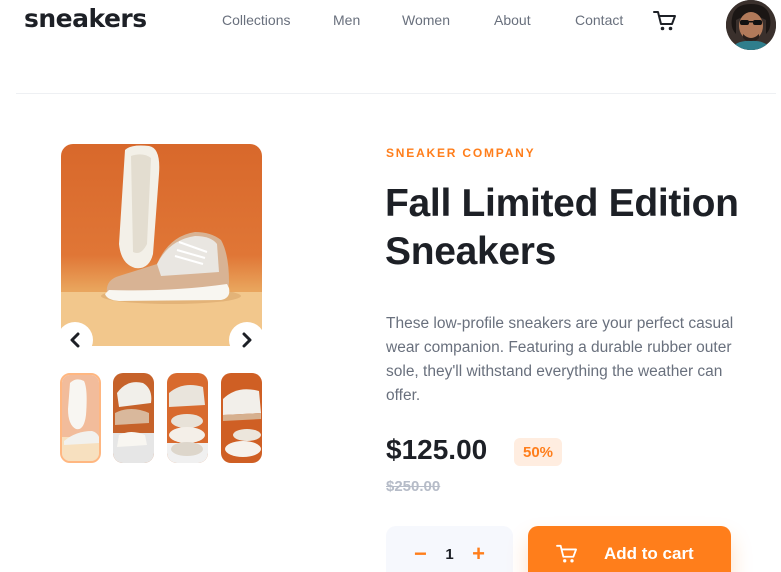 This screenshot has height=572, width=781. Describe the element at coordinates (649, 553) in the screenshot. I see `add-to-cart-label: Add to cart` at that location.